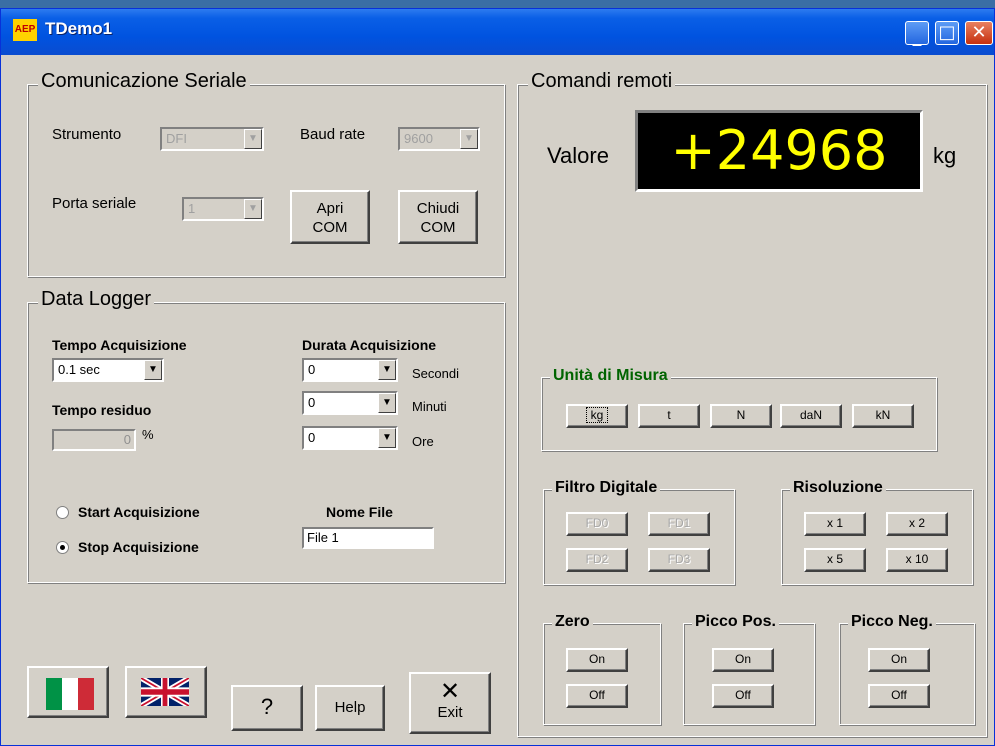 The width and height of the screenshot is (995, 746). Describe the element at coordinates (597, 660) in the screenshot. I see `zero-on-button: On` at that location.